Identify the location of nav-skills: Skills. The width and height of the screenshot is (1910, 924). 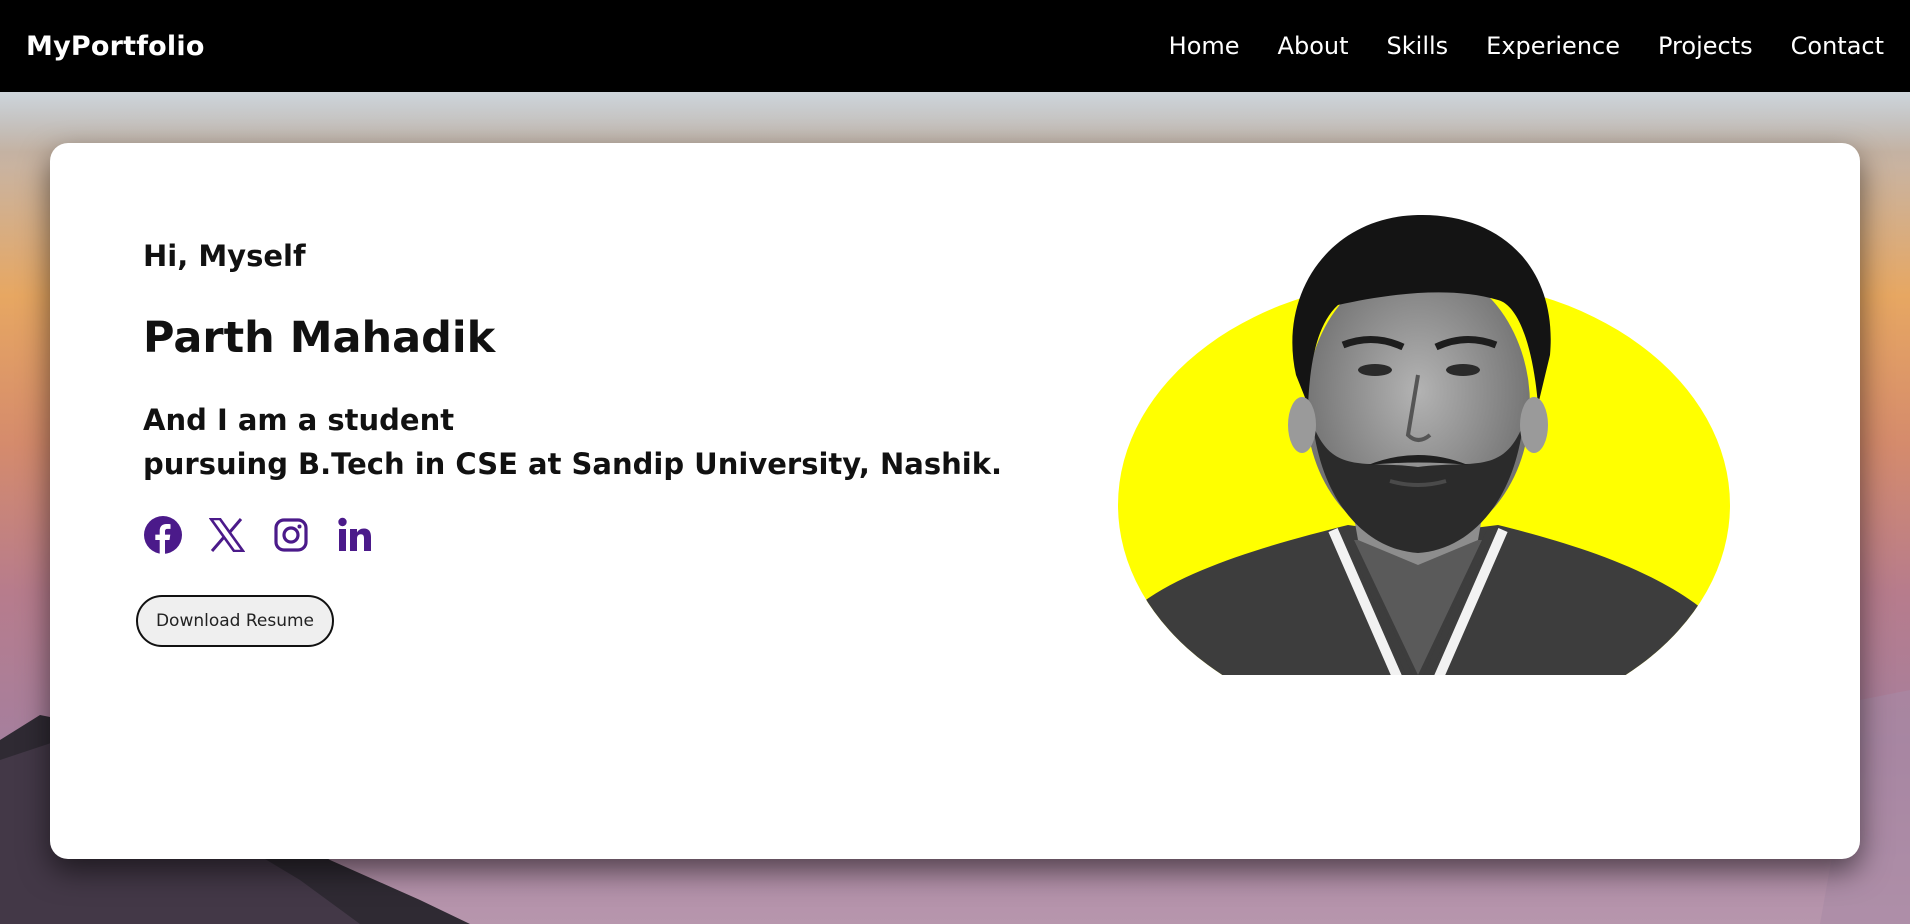
(1418, 46).